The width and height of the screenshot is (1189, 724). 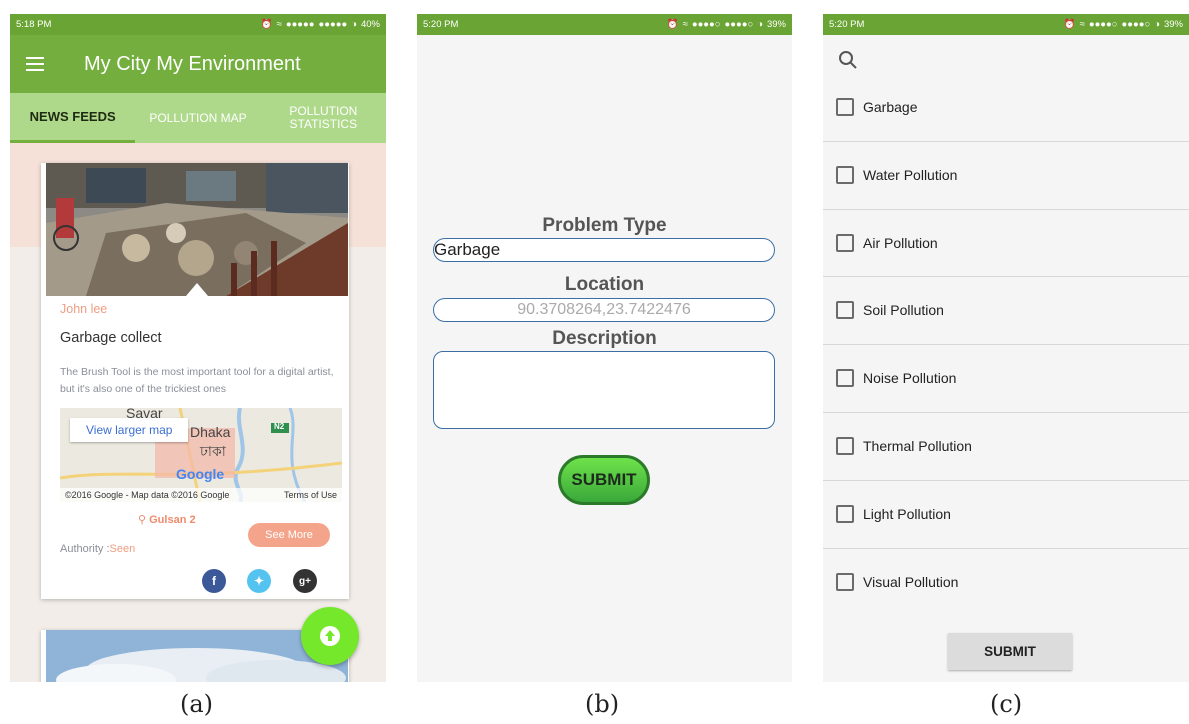 I want to click on tab-pollution-map: POLLUTION MAP, so click(x=197, y=118).